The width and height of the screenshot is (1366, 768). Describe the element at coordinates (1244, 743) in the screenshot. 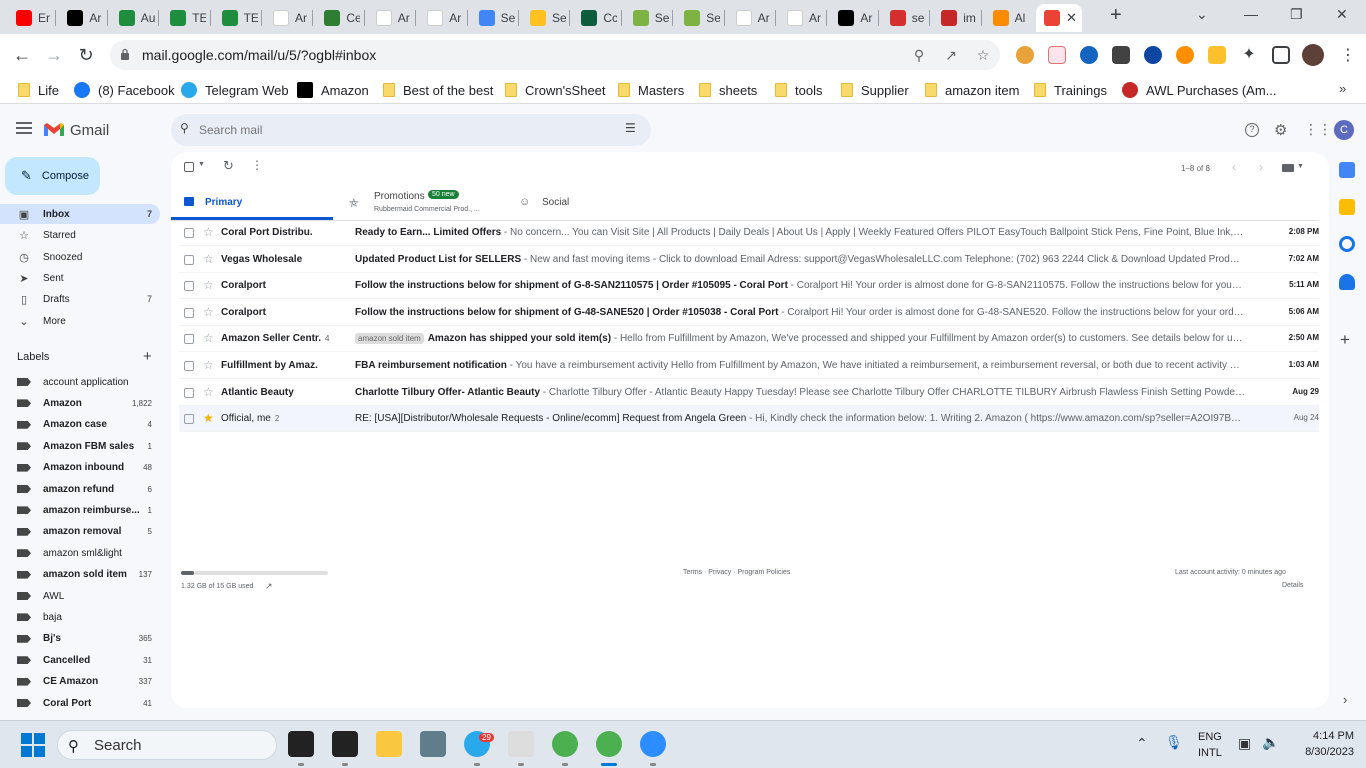

I see `network-icon: ▣` at that location.